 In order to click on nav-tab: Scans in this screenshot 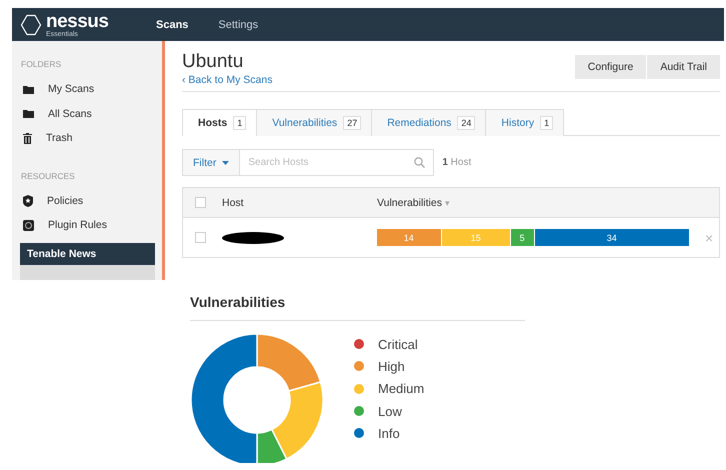, I will do `click(172, 24)`.